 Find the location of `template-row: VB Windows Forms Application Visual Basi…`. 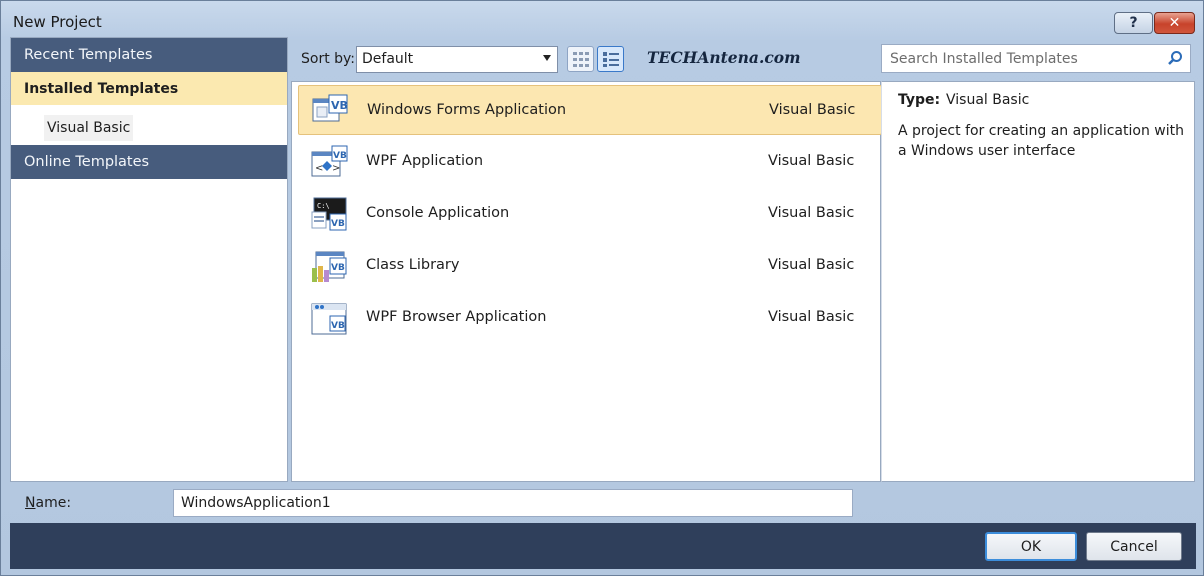

template-row: VB Windows Forms Application Visual Basi… is located at coordinates (590, 110).